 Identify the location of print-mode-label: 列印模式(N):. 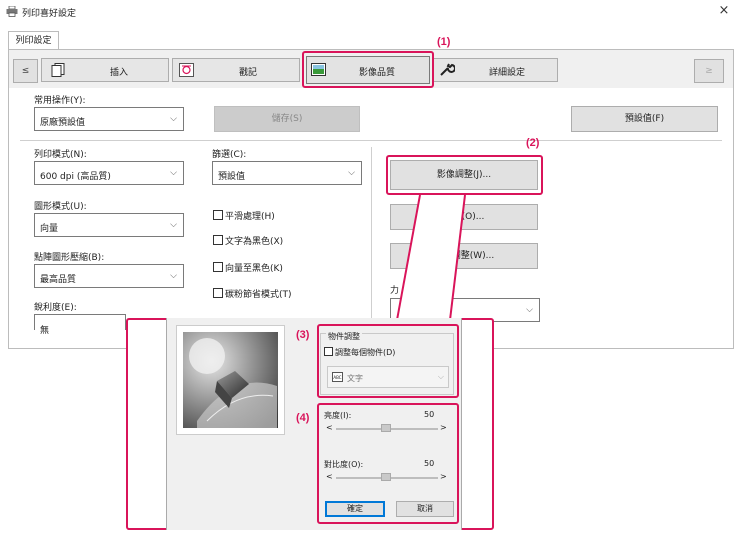
(60, 155).